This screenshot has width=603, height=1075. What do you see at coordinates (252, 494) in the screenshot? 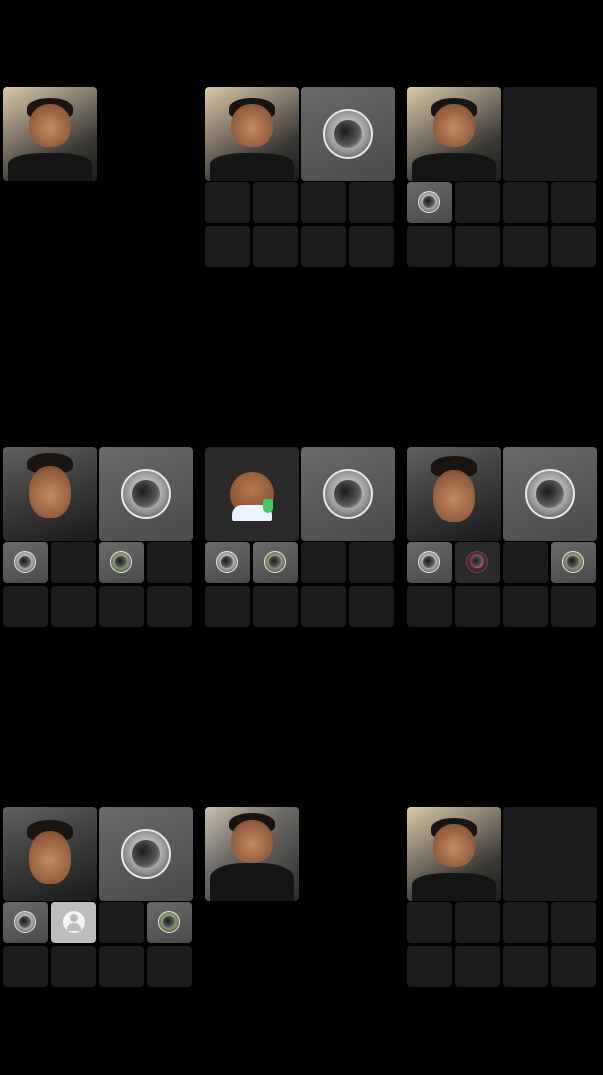
I see `participant-memoji-tile` at bounding box center [252, 494].